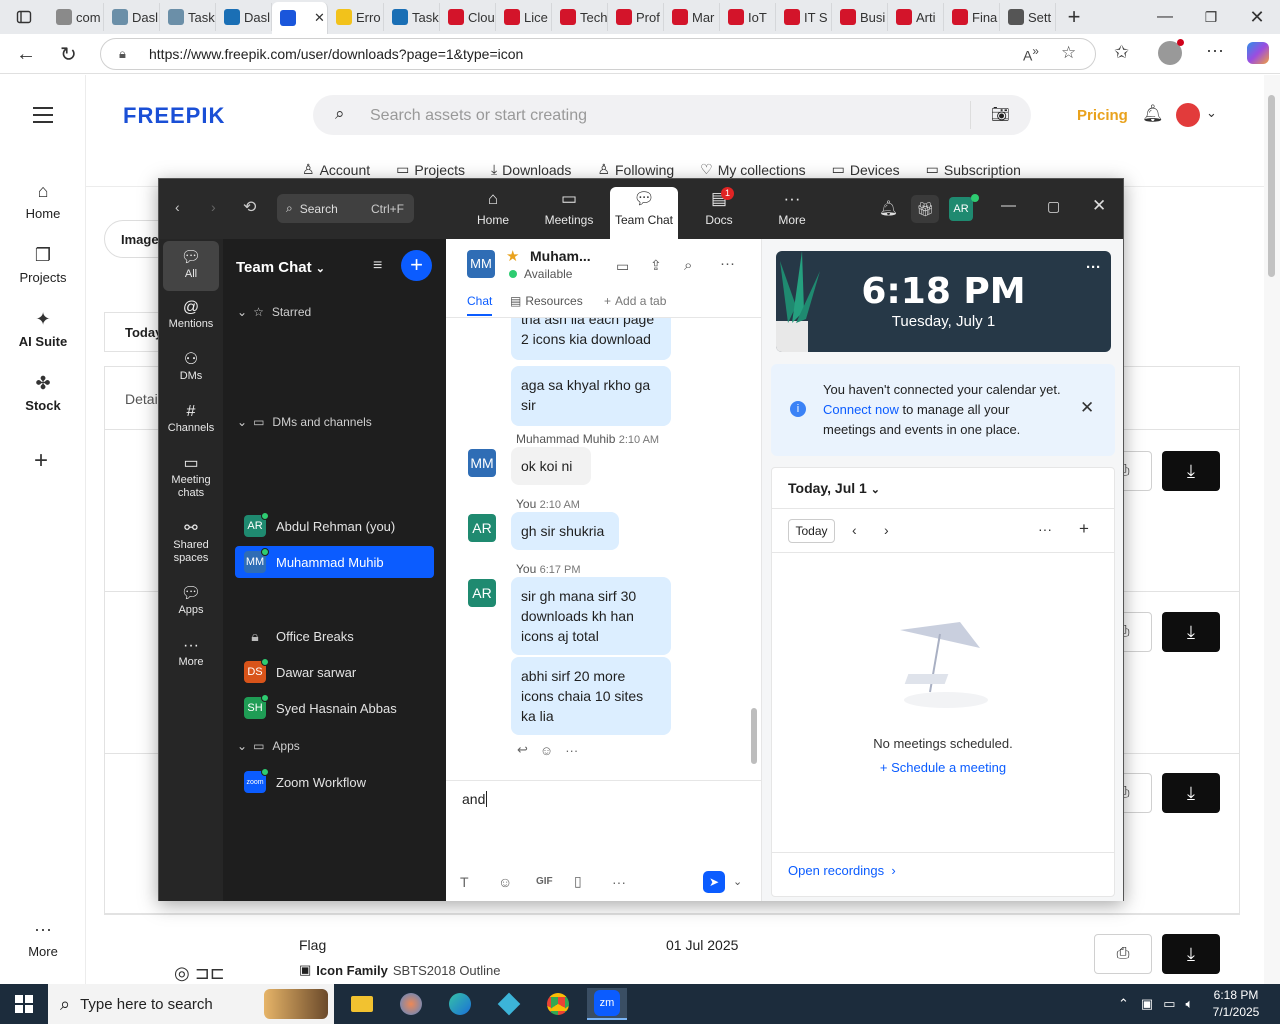 This screenshot has height=1024, width=1280. Describe the element at coordinates (1236, 1004) in the screenshot. I see `taskbar-clock: 6:18 PM 7/1/2025` at that location.